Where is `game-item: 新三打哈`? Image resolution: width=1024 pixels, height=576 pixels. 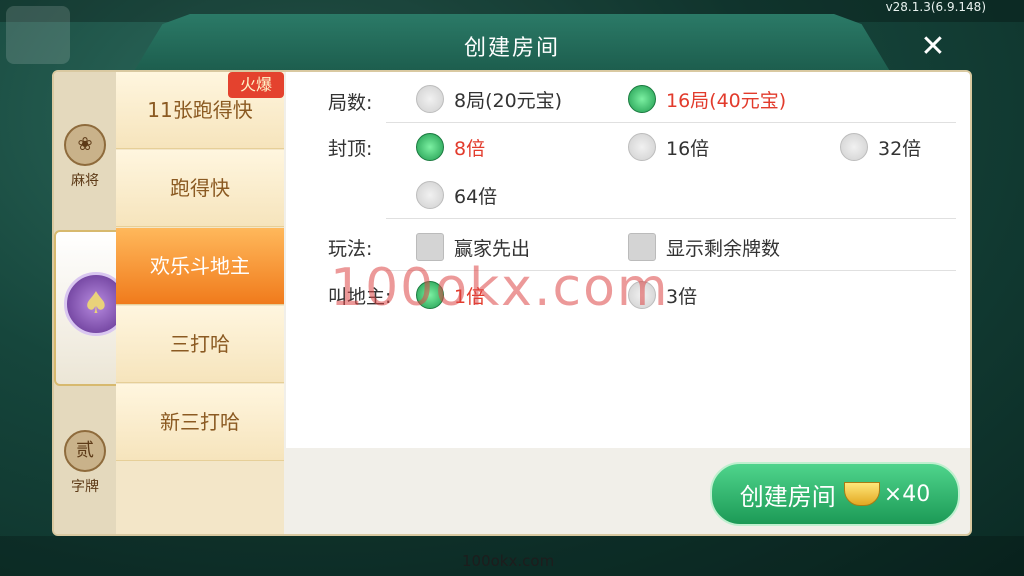 game-item: 新三打哈 is located at coordinates (200, 422).